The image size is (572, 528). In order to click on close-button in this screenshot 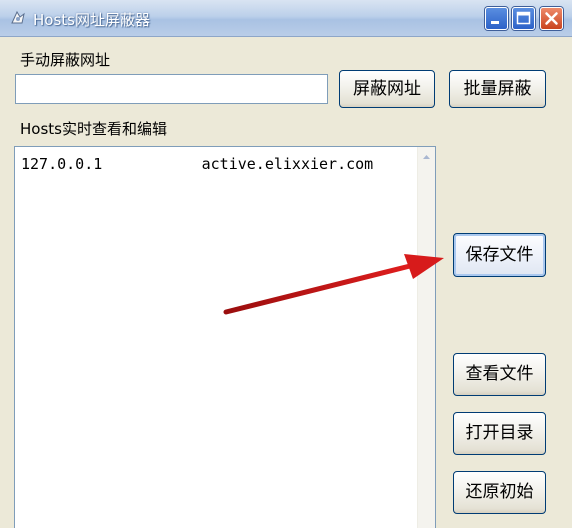, I will do `click(551, 18)`.